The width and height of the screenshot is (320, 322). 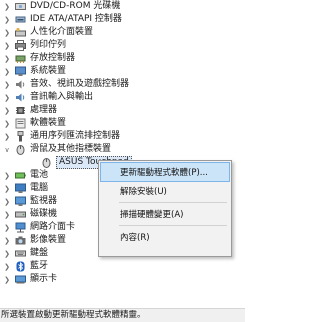 I want to click on tree-item-hid: ❯ 人性化介面裝置, so click(x=122, y=32).